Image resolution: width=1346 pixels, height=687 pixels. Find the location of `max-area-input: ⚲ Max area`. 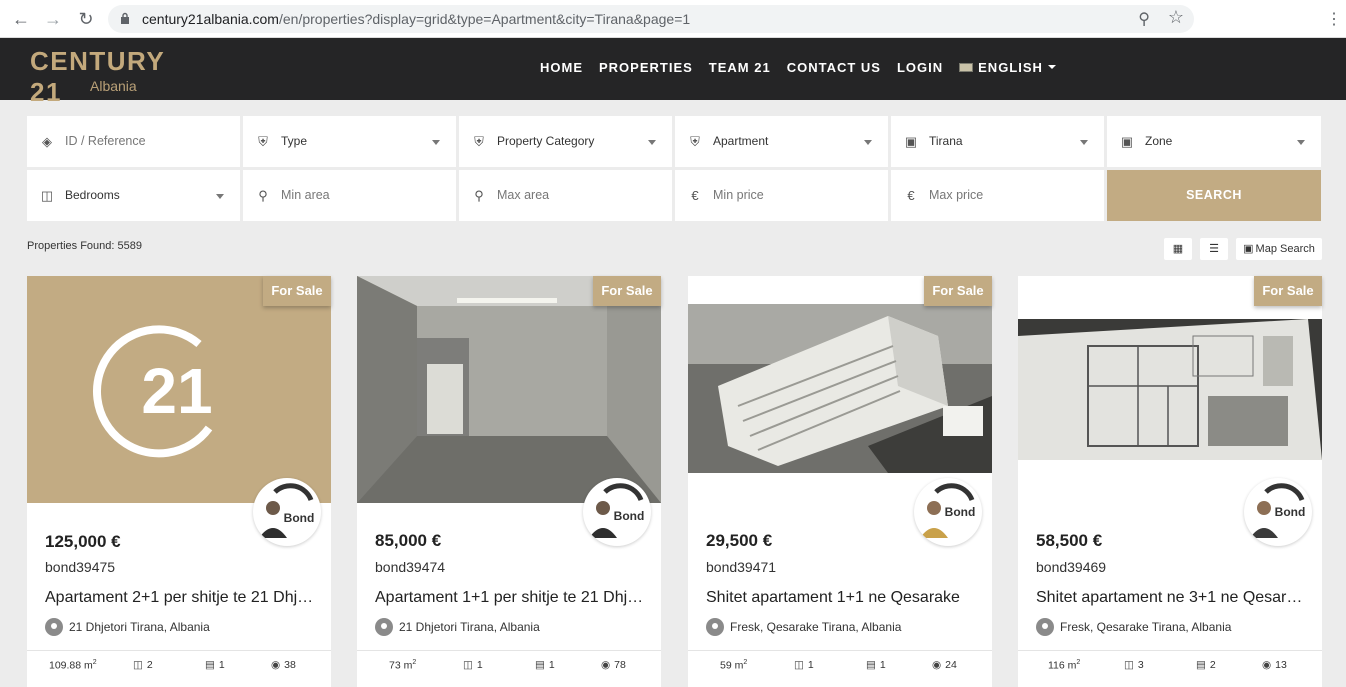

max-area-input: ⚲ Max area is located at coordinates (565, 195).